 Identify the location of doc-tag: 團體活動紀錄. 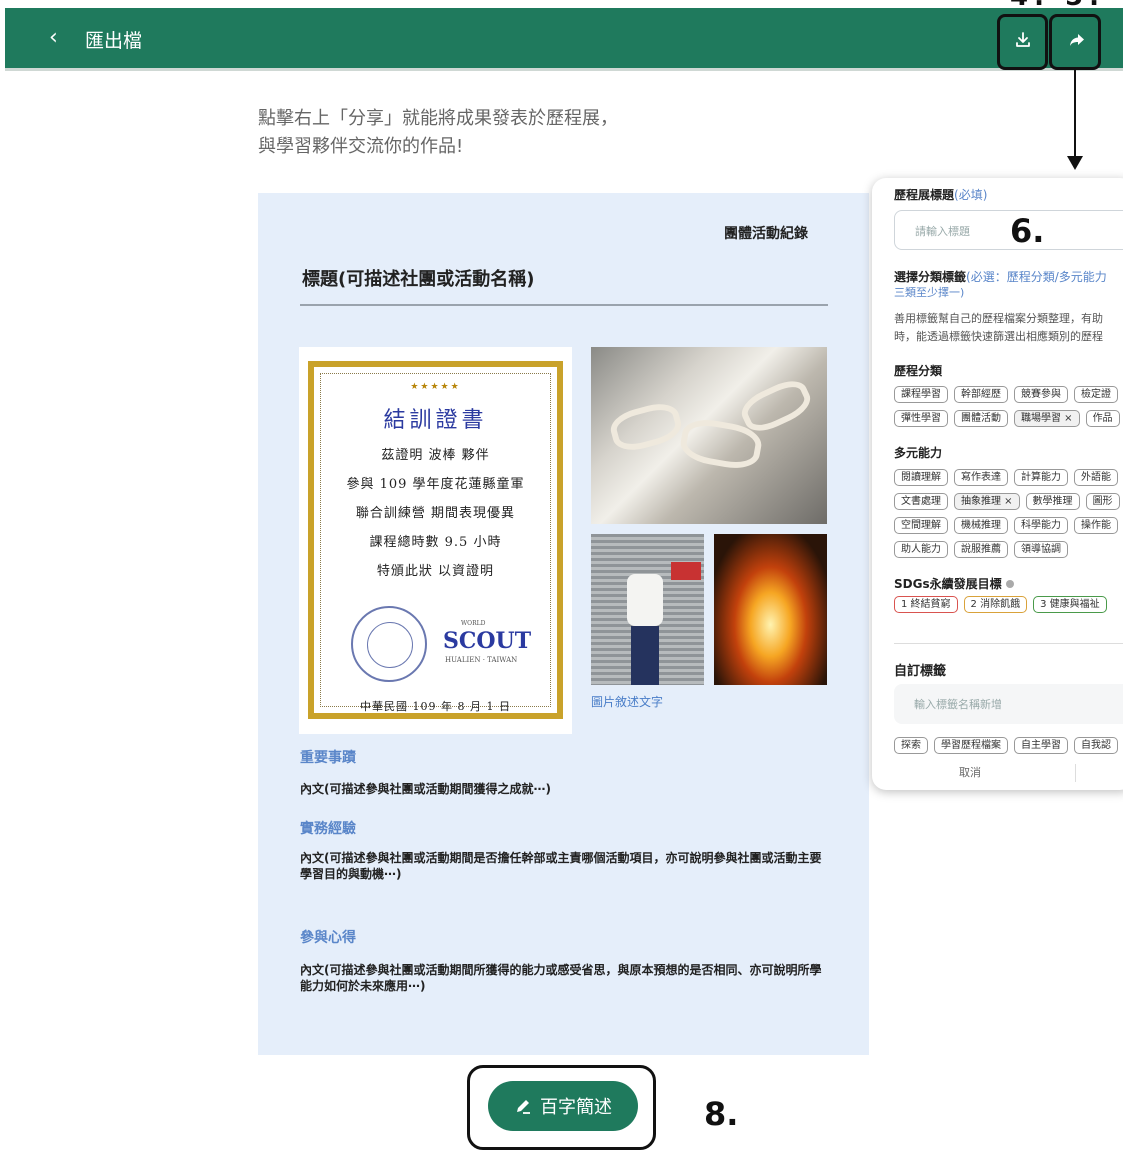
(766, 234).